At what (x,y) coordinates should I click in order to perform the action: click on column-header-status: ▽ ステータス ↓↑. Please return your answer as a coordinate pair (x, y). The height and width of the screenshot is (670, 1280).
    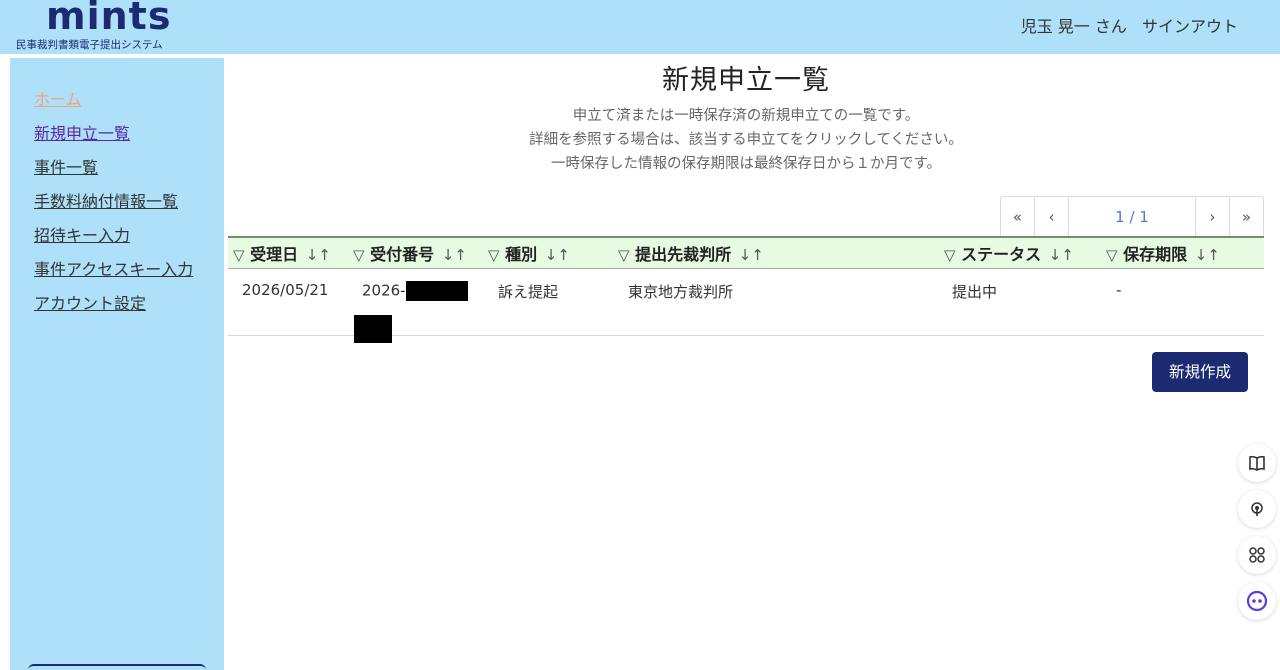
    Looking at the image, I should click on (1009, 253).